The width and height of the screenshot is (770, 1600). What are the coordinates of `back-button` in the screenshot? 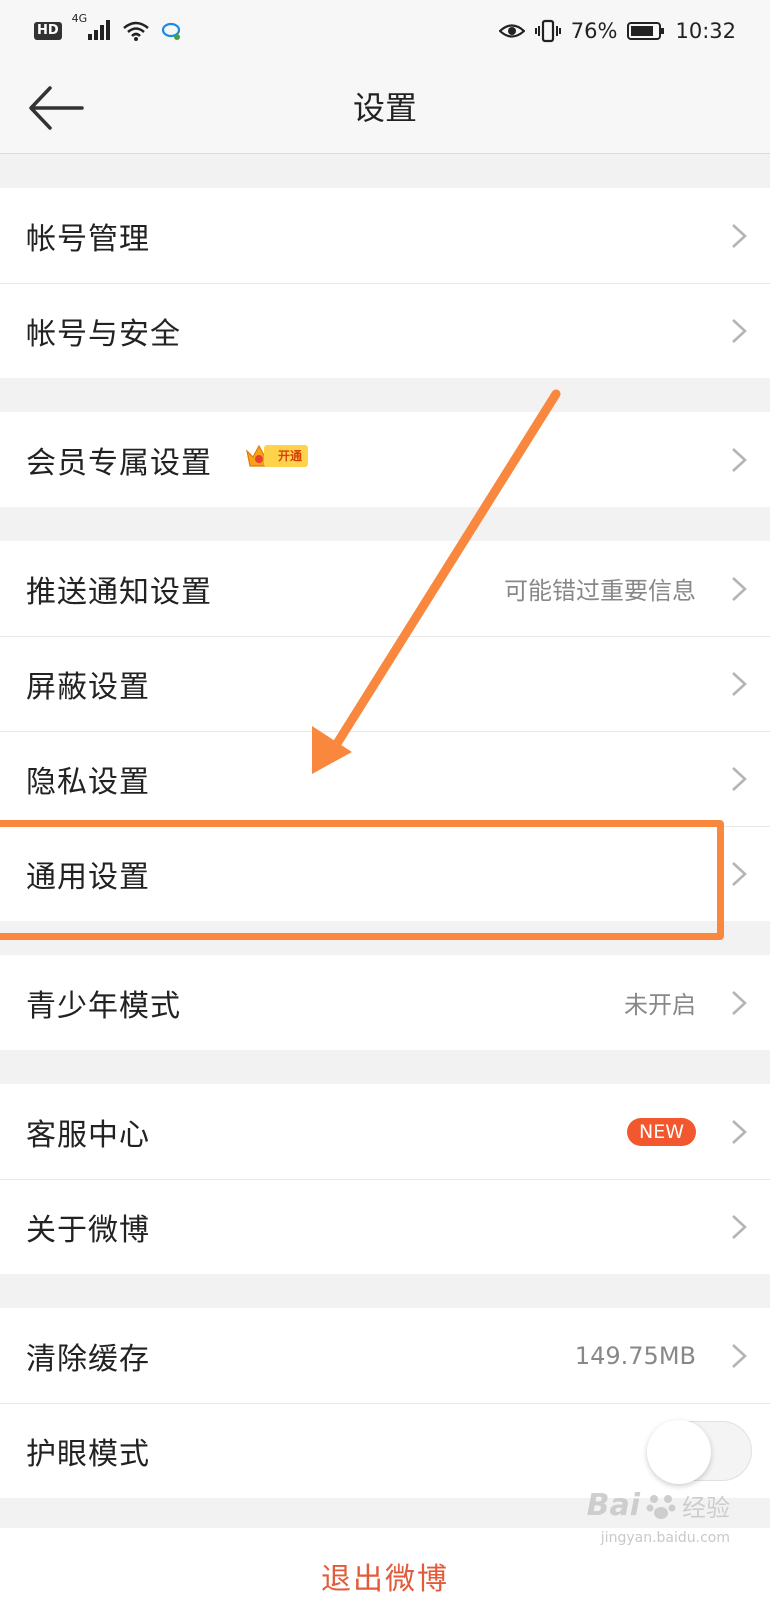 It's located at (56, 108).